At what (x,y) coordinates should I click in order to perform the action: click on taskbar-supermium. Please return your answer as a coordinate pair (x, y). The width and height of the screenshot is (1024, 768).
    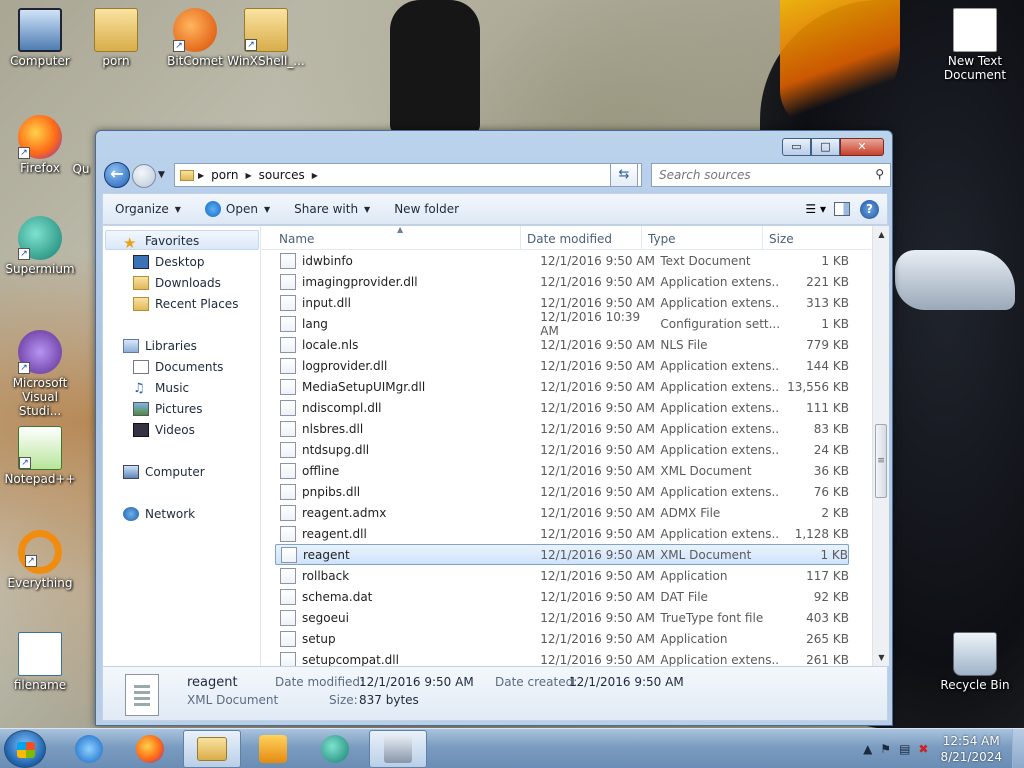
    Looking at the image, I should click on (335, 749).